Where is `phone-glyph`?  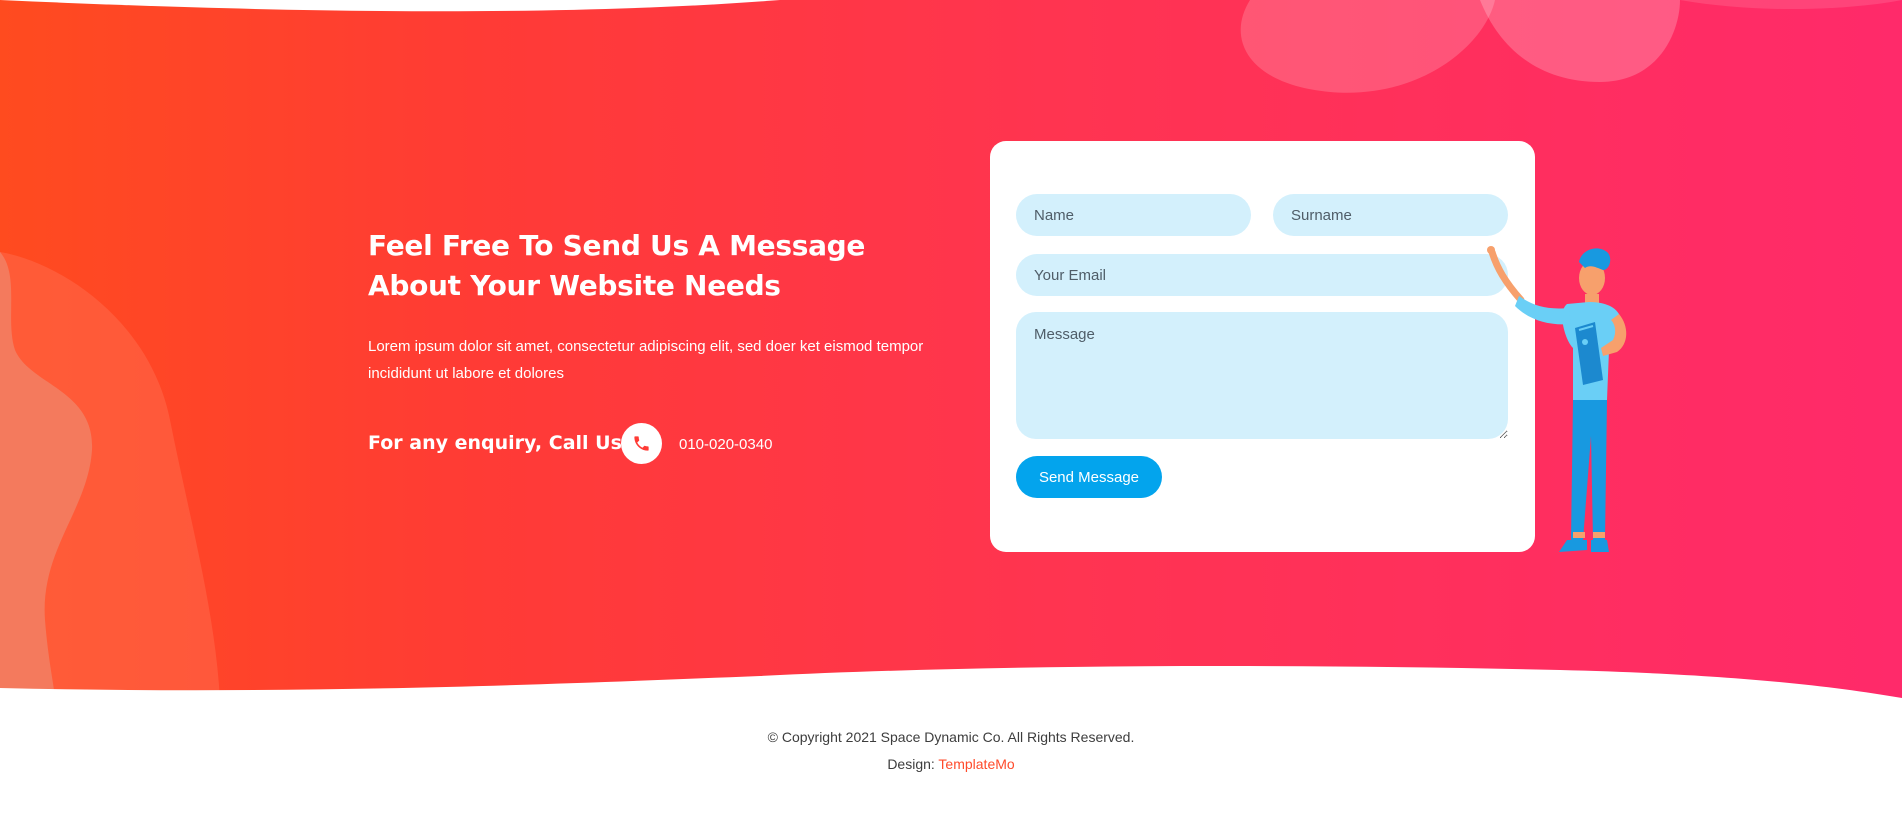 phone-glyph is located at coordinates (641, 443).